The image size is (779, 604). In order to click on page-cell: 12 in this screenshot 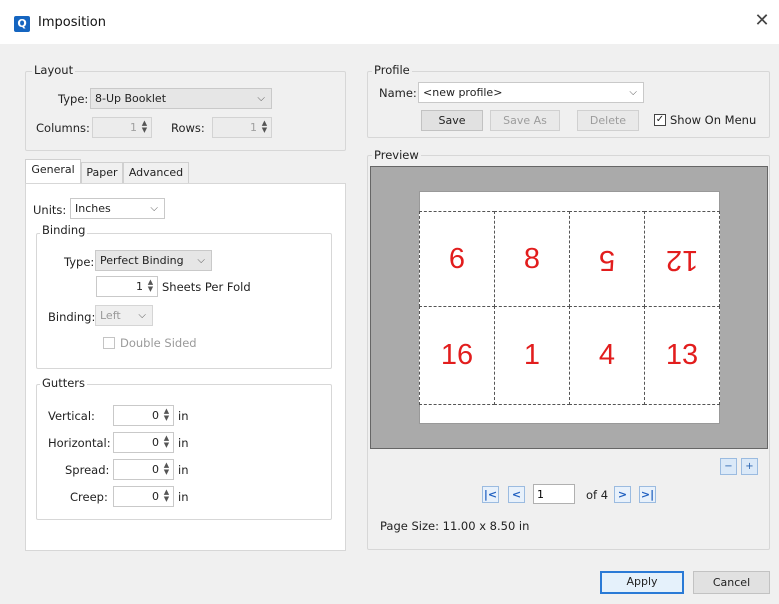, I will do `click(682, 259)`.